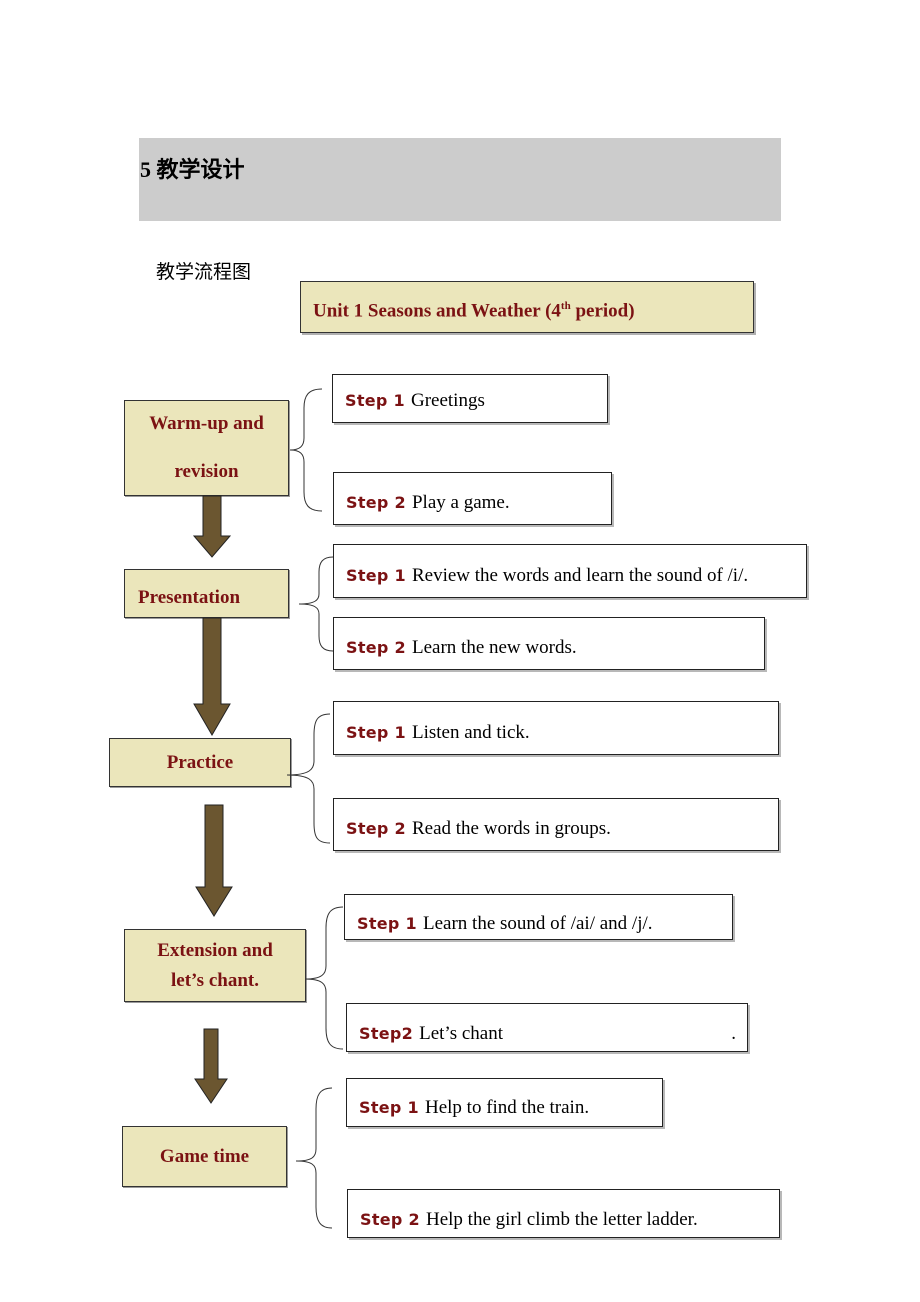  I want to click on stage-extension: Extension and let’s chant., so click(215, 965).